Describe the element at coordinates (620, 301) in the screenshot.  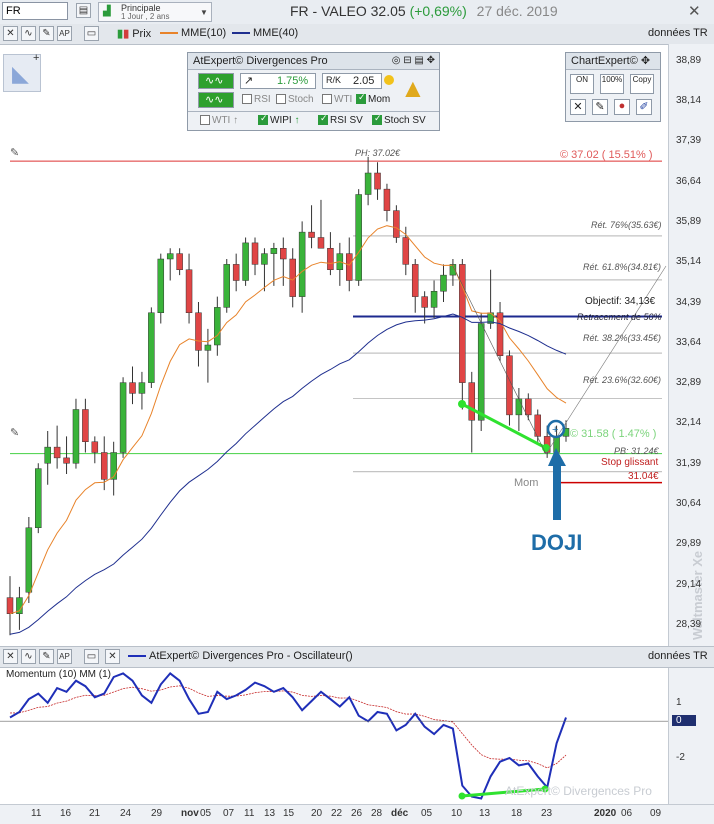
I see `objectif-label: Objectif: 34,13€` at that location.